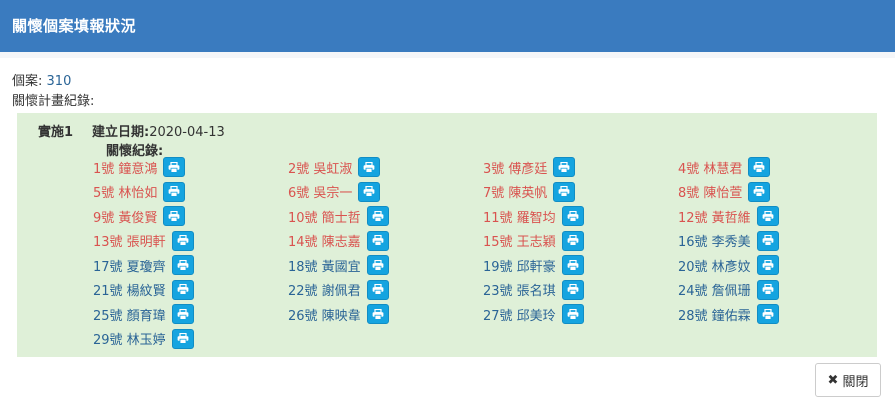 The height and width of the screenshot is (411, 895). I want to click on care-record-item: 27號 邱美玲, so click(580, 314).